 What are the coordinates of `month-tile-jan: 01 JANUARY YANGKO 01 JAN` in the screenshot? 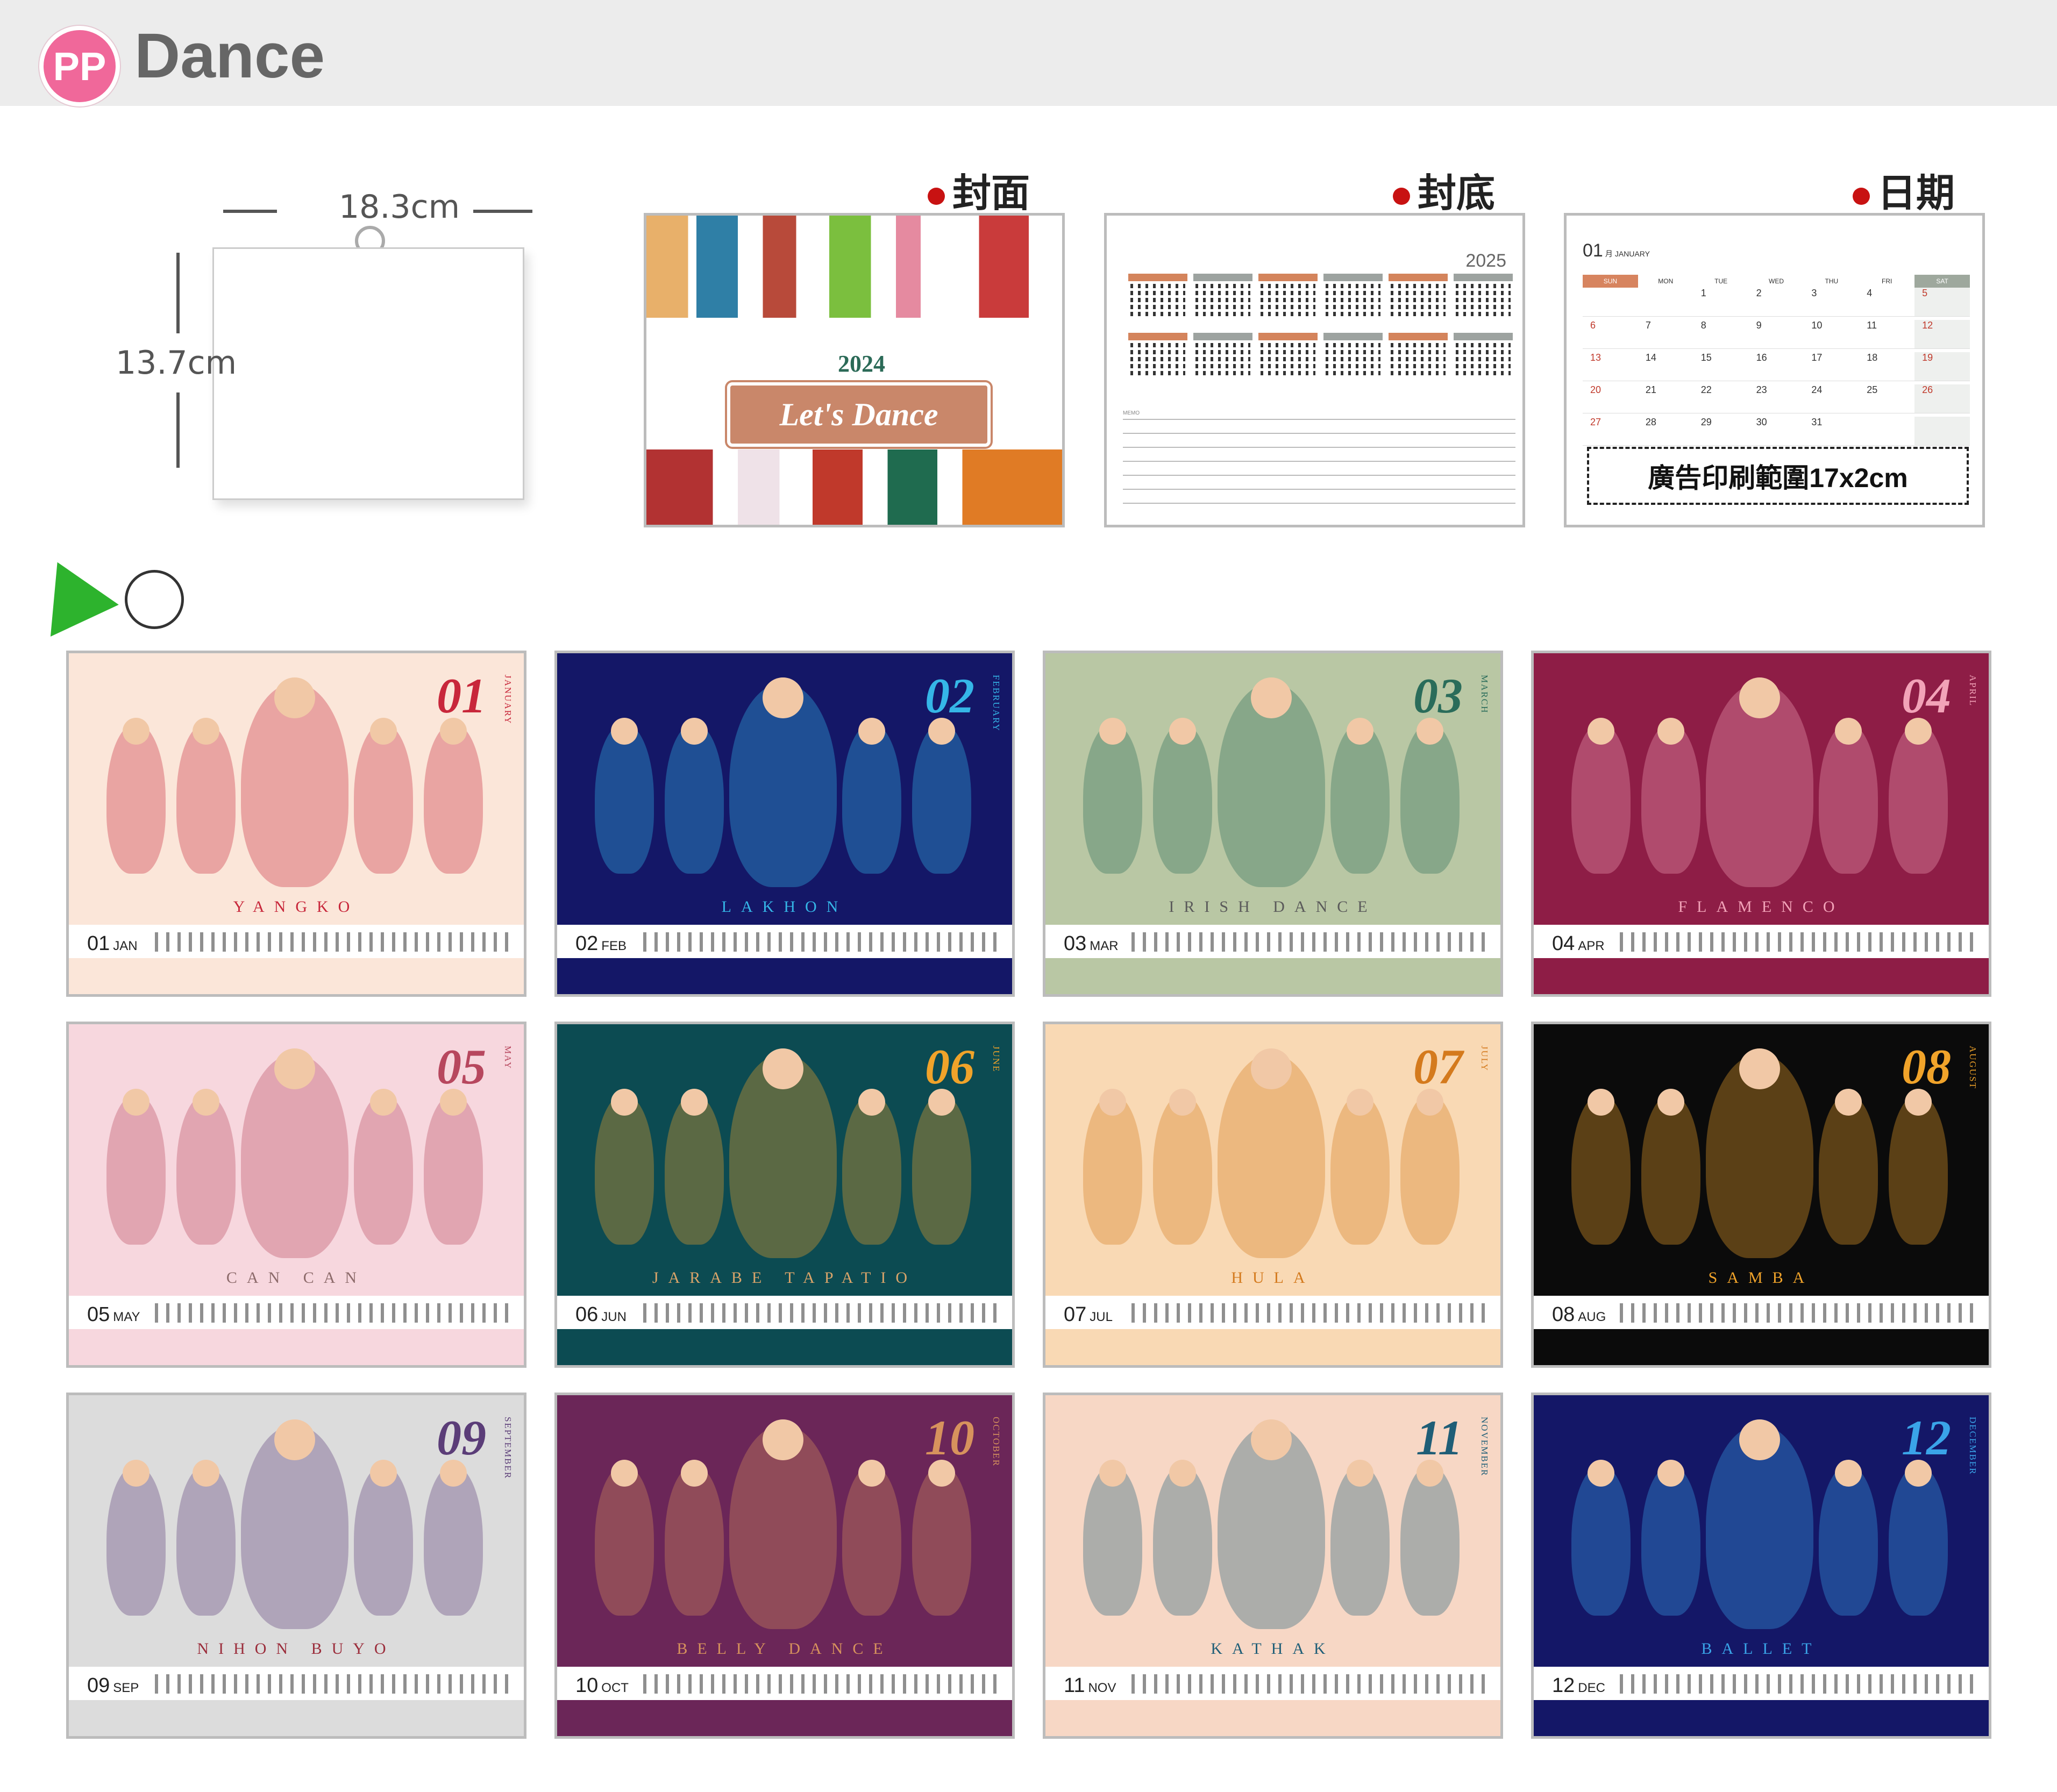 It's located at (296, 824).